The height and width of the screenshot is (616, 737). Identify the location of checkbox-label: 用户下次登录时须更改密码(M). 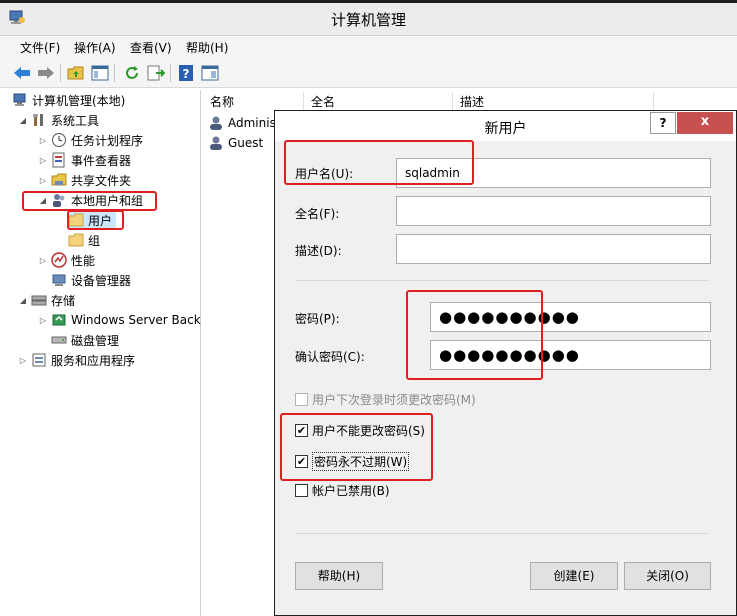
(394, 400).